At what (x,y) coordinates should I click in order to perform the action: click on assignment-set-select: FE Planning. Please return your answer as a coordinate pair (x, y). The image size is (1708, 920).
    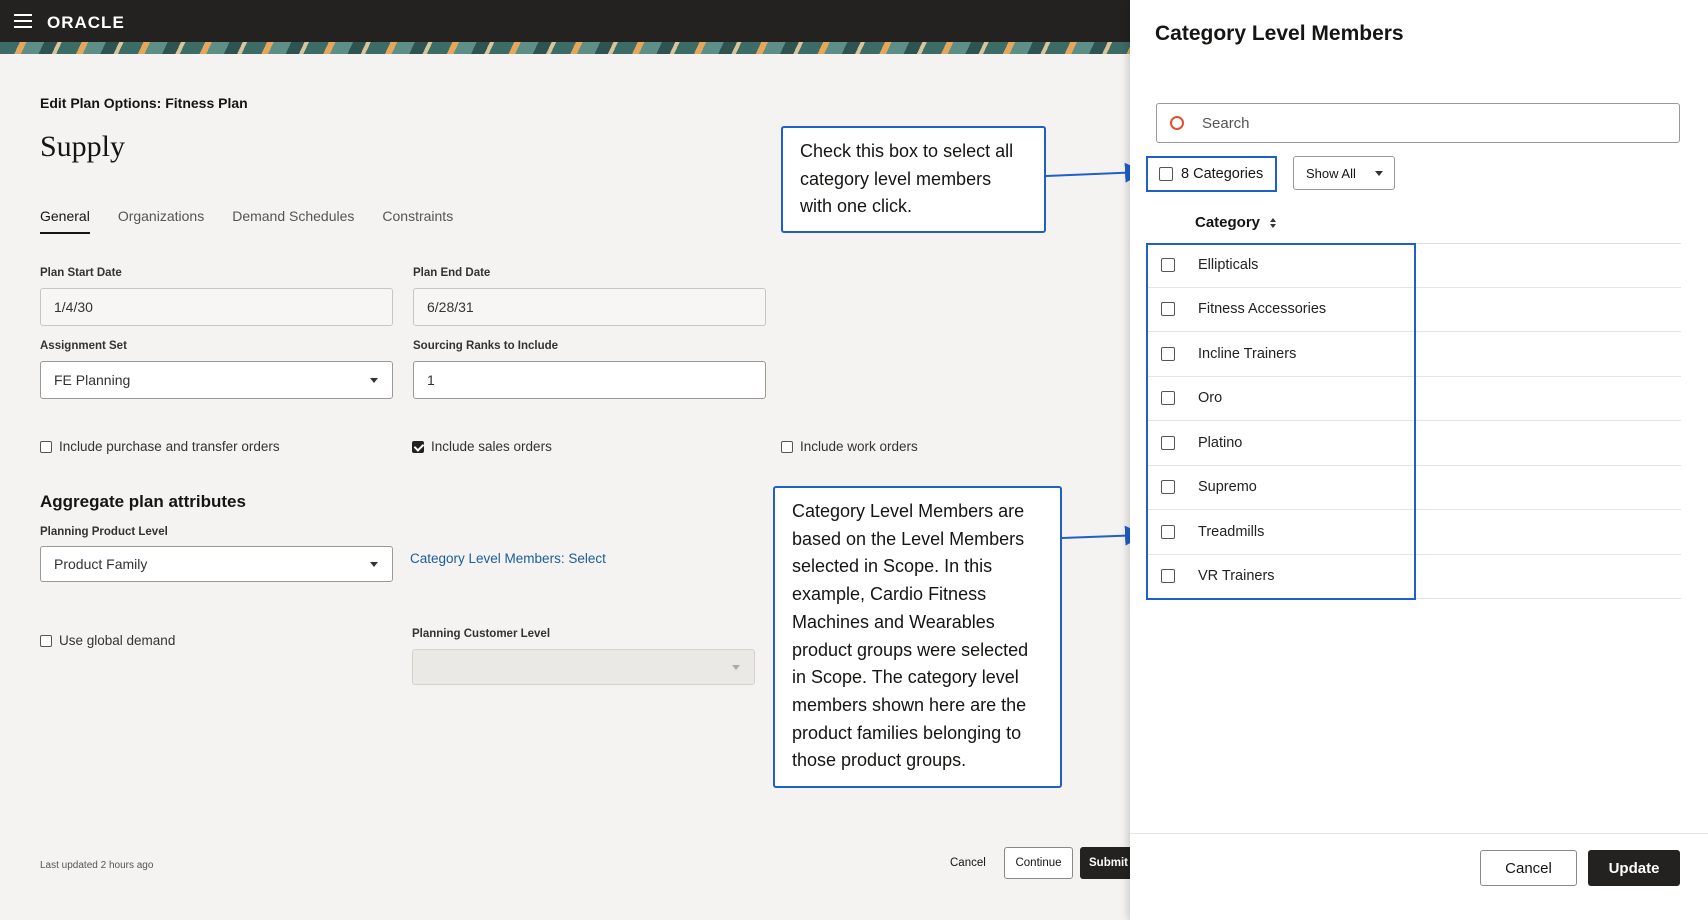
    Looking at the image, I should click on (216, 380).